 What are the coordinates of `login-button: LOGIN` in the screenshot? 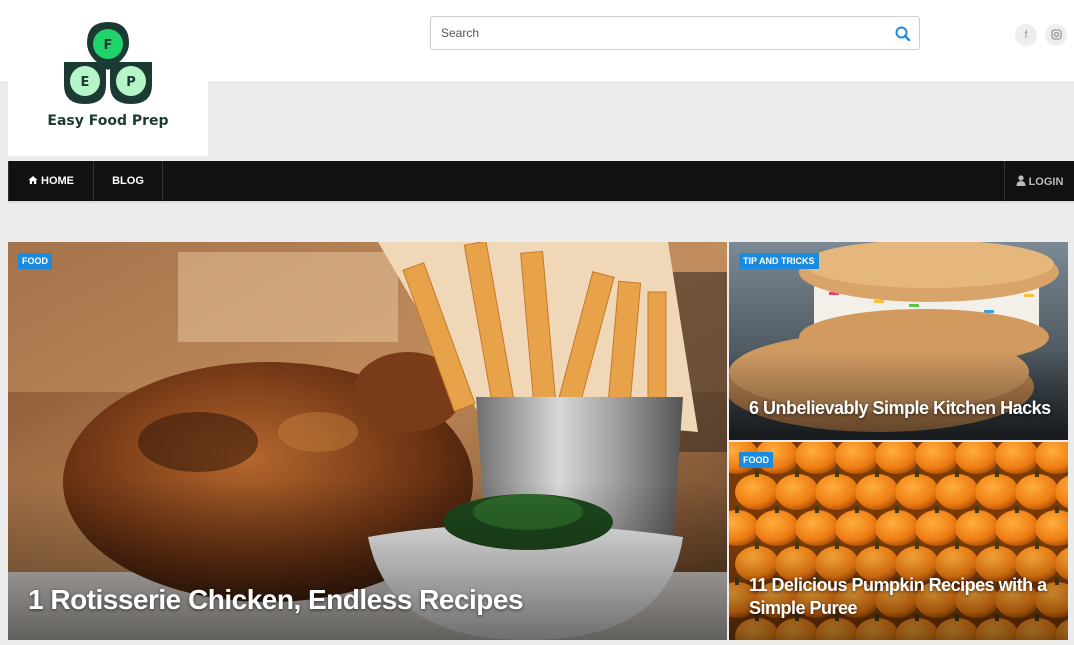 It's located at (1039, 181).